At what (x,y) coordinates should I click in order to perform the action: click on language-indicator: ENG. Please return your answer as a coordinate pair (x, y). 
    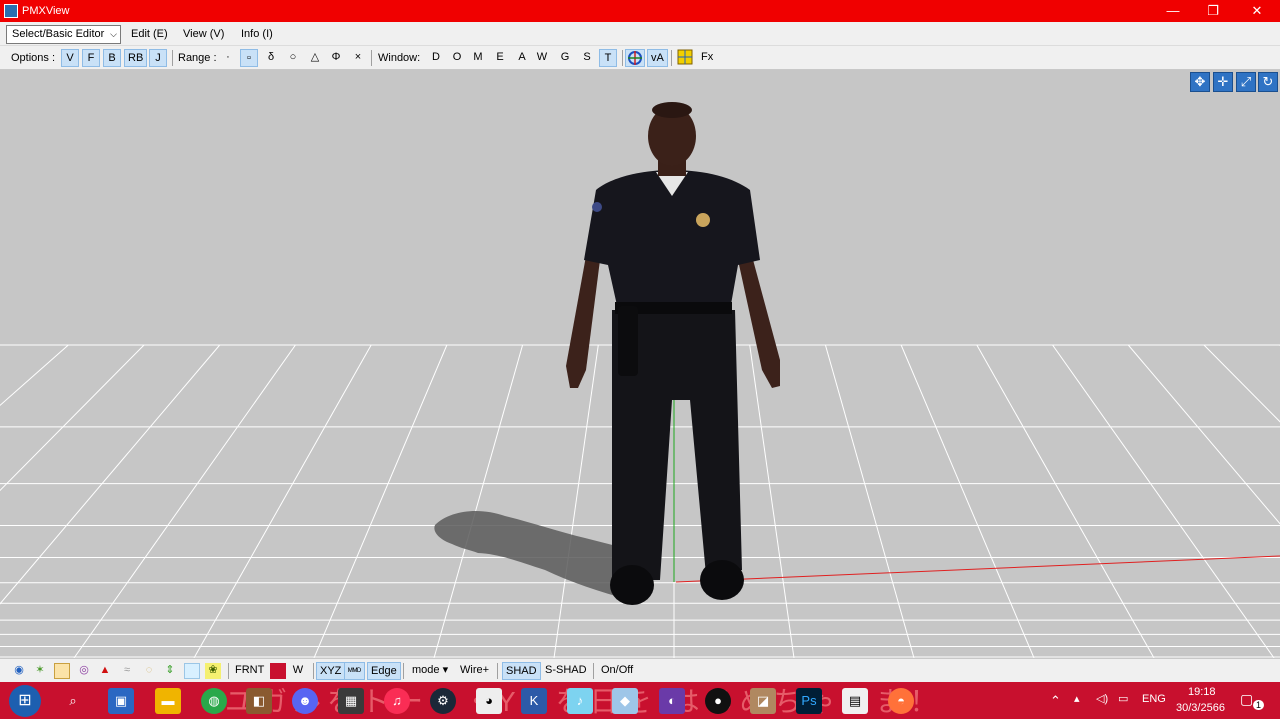
    Looking at the image, I should click on (1154, 699).